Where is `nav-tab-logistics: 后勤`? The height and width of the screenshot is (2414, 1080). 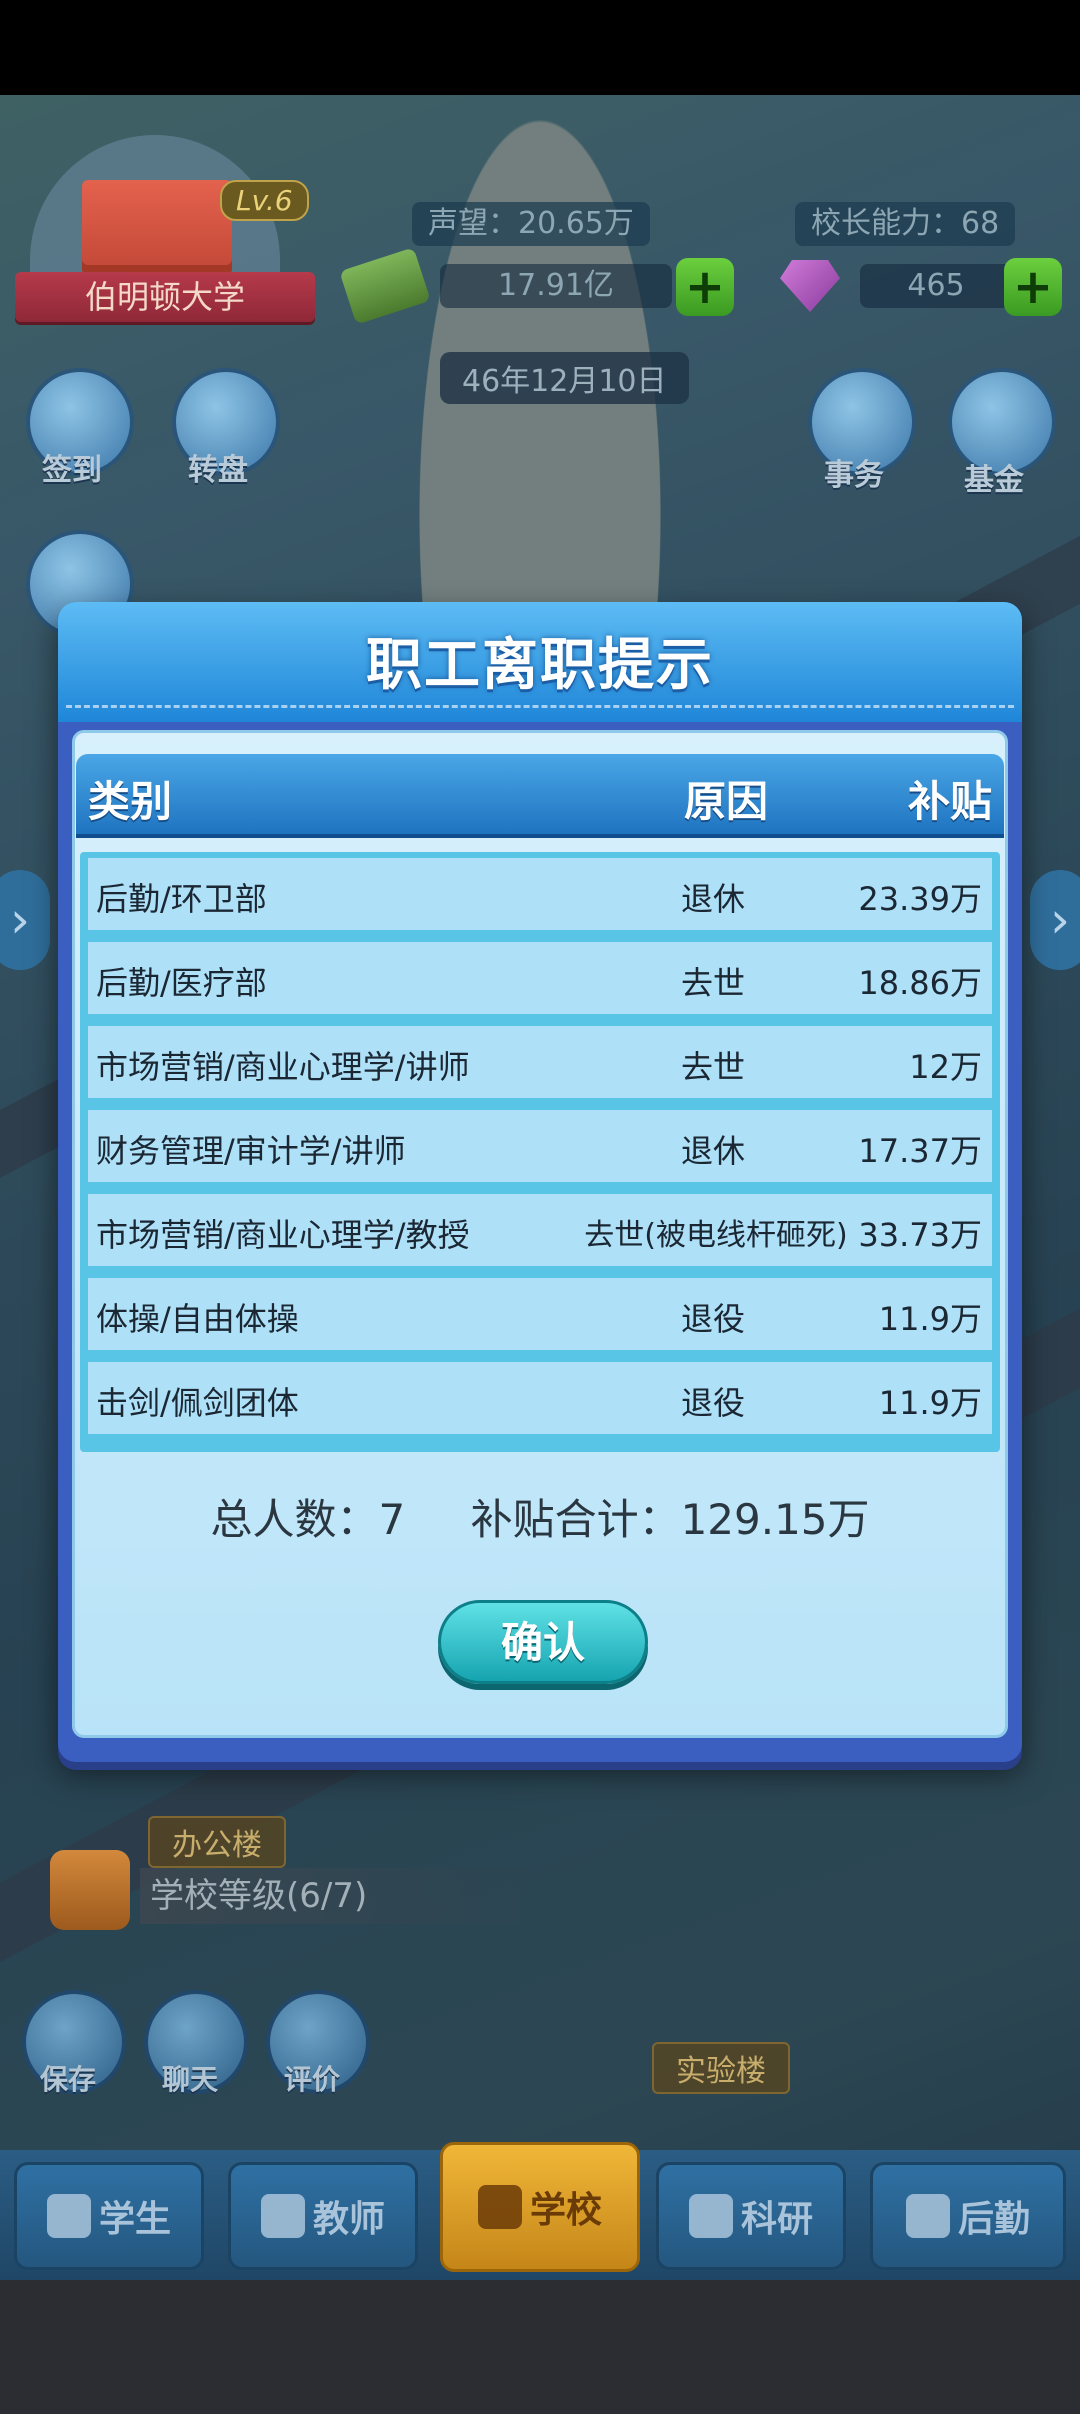 nav-tab-logistics: 后勤 is located at coordinates (968, 2216).